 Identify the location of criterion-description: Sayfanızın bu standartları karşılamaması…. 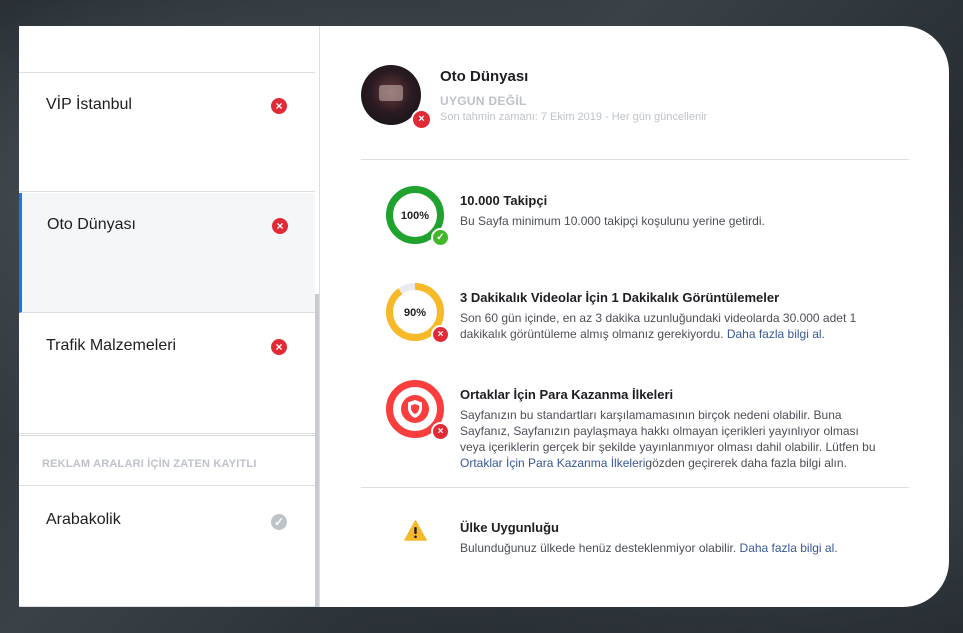
(672, 439).